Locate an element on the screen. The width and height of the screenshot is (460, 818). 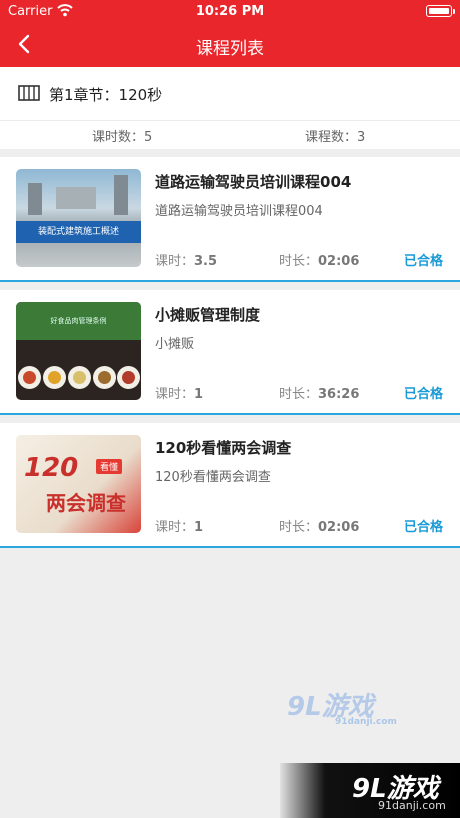
course-subtitle: 小摊贩 is located at coordinates (175, 344).